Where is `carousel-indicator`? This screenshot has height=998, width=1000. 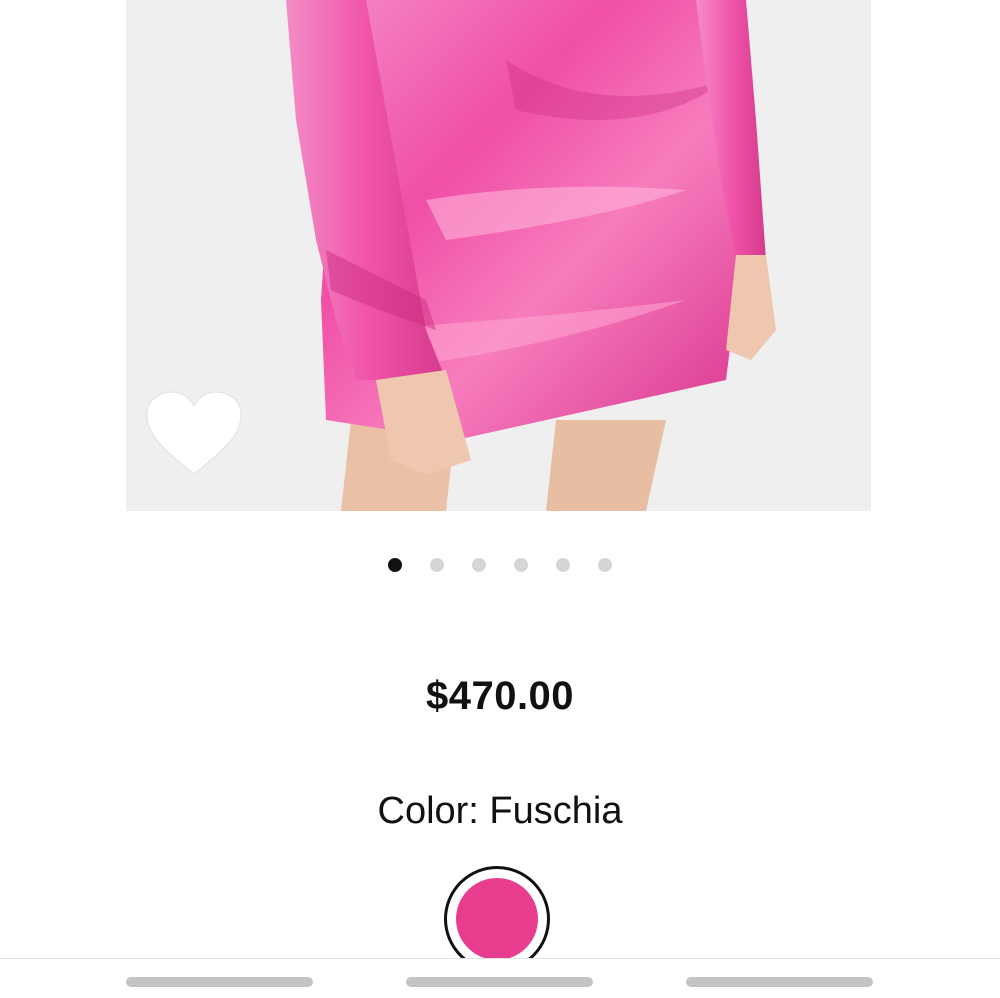
carousel-indicator is located at coordinates (500, 565).